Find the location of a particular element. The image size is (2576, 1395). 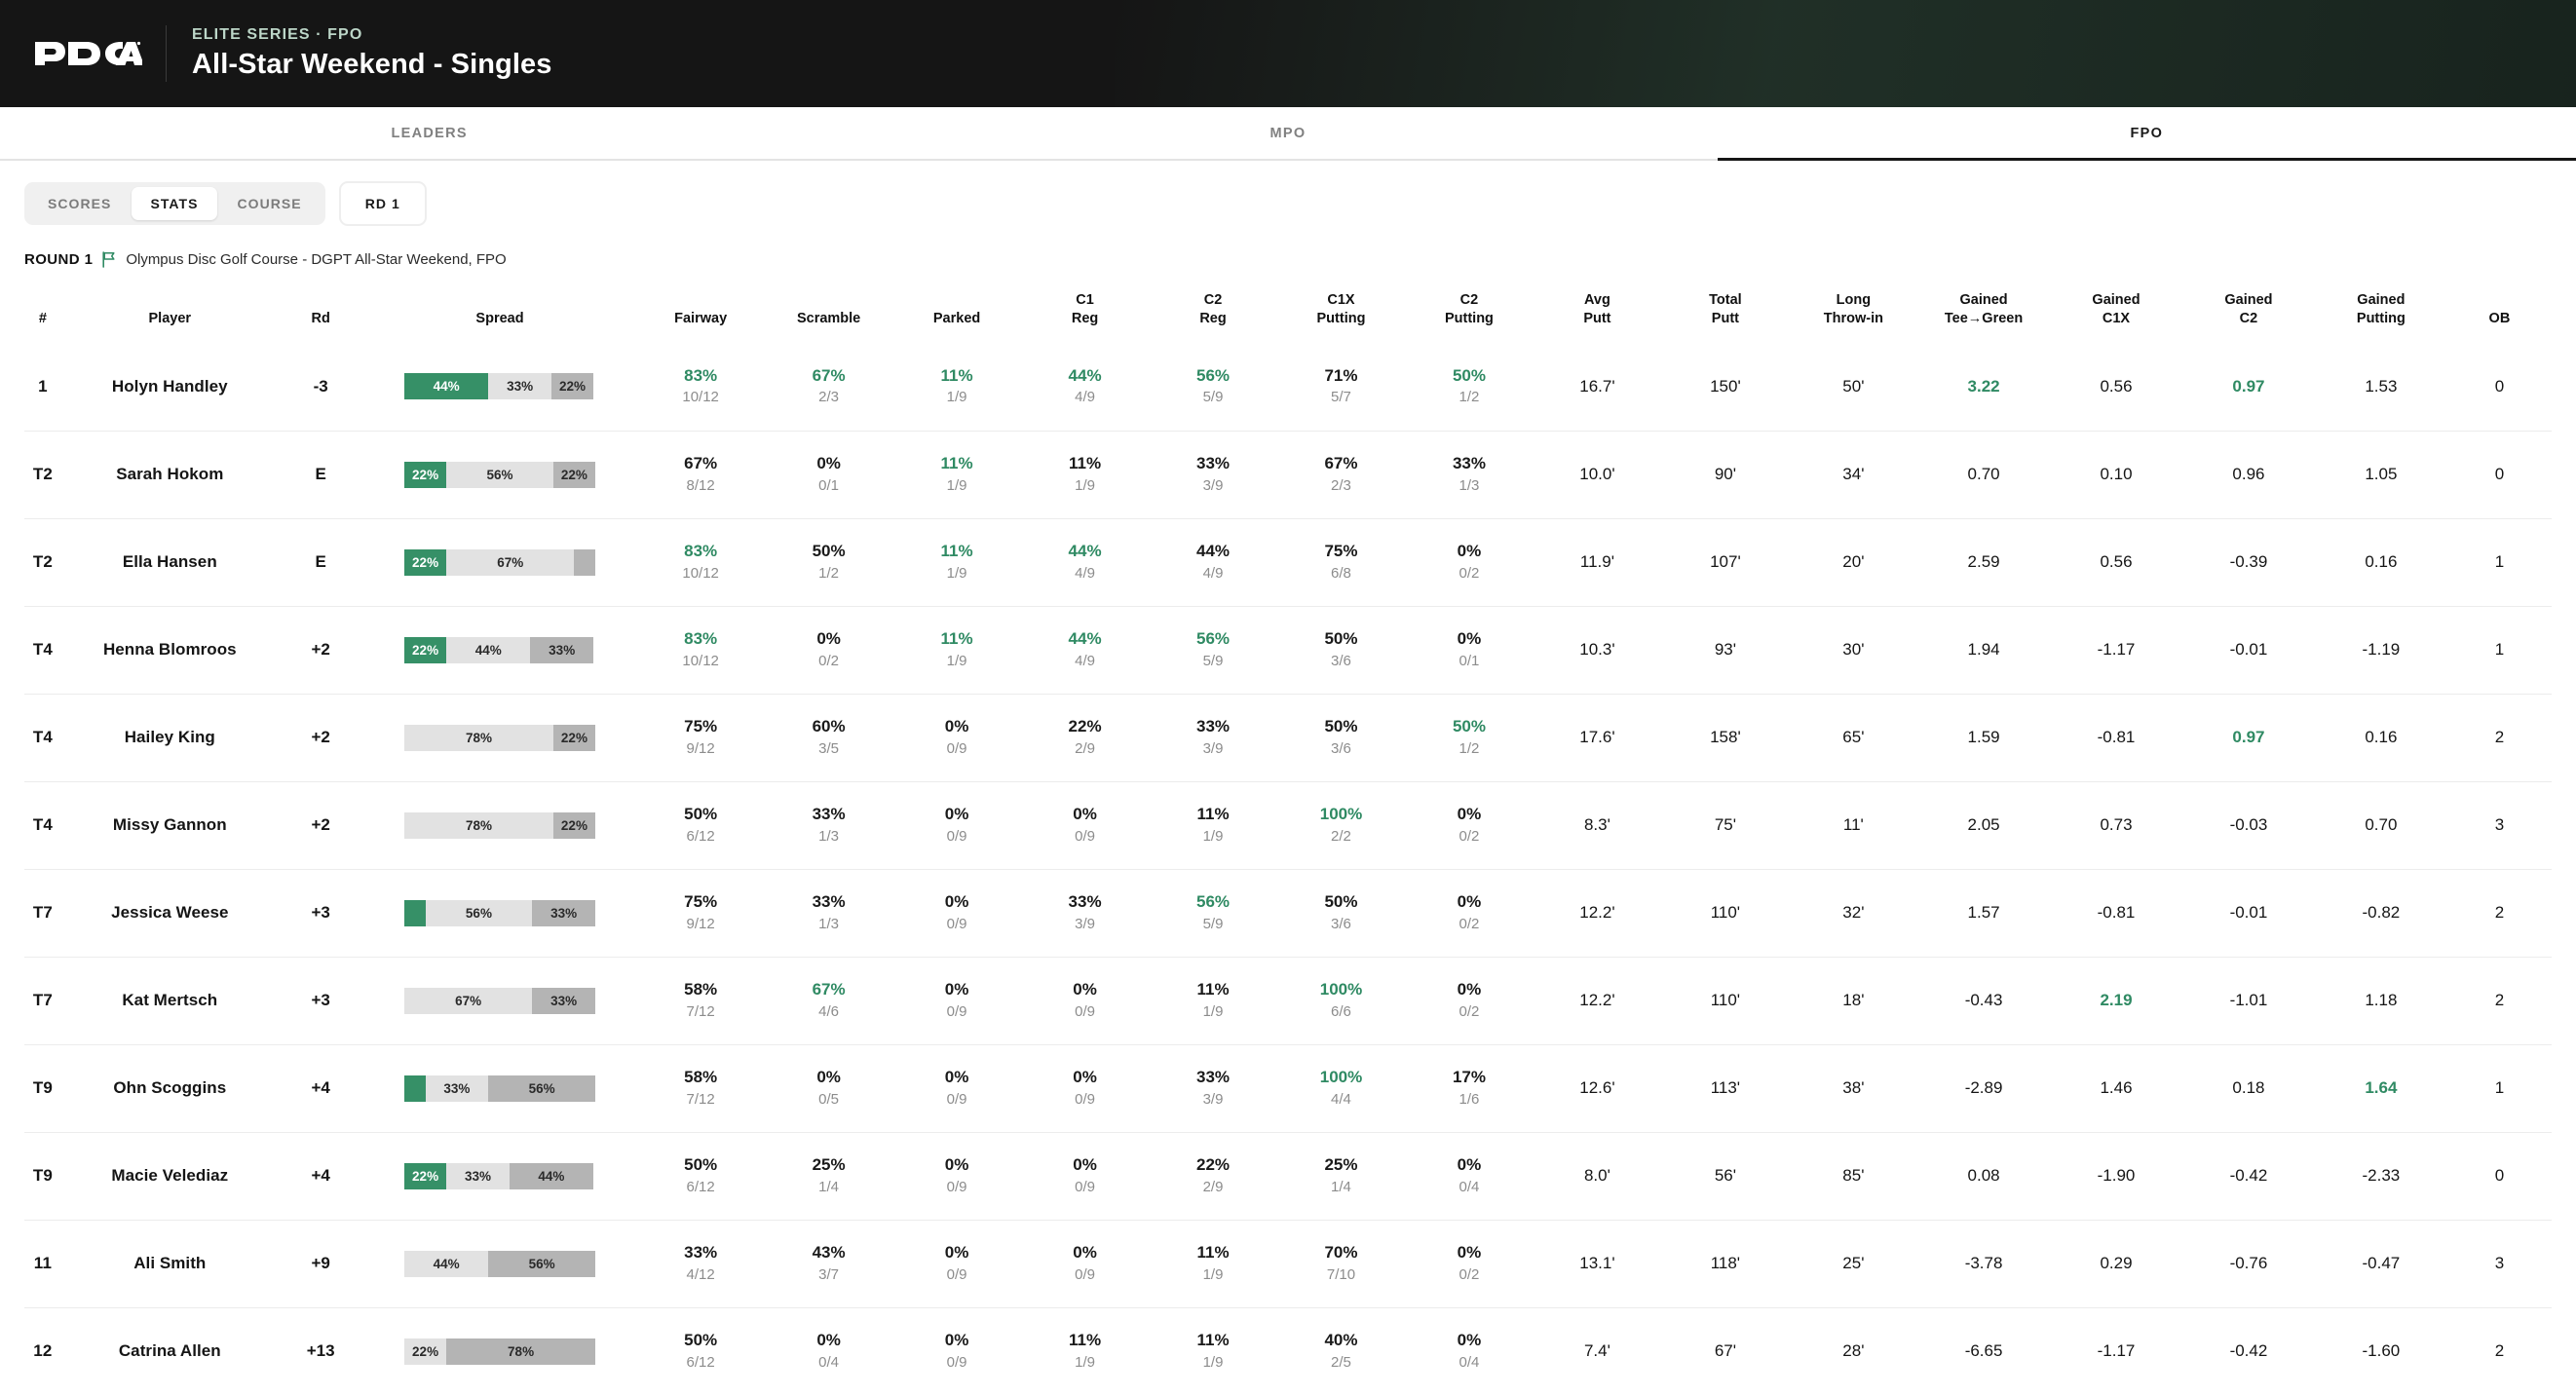

stat-percent: 11% is located at coordinates (956, 550).